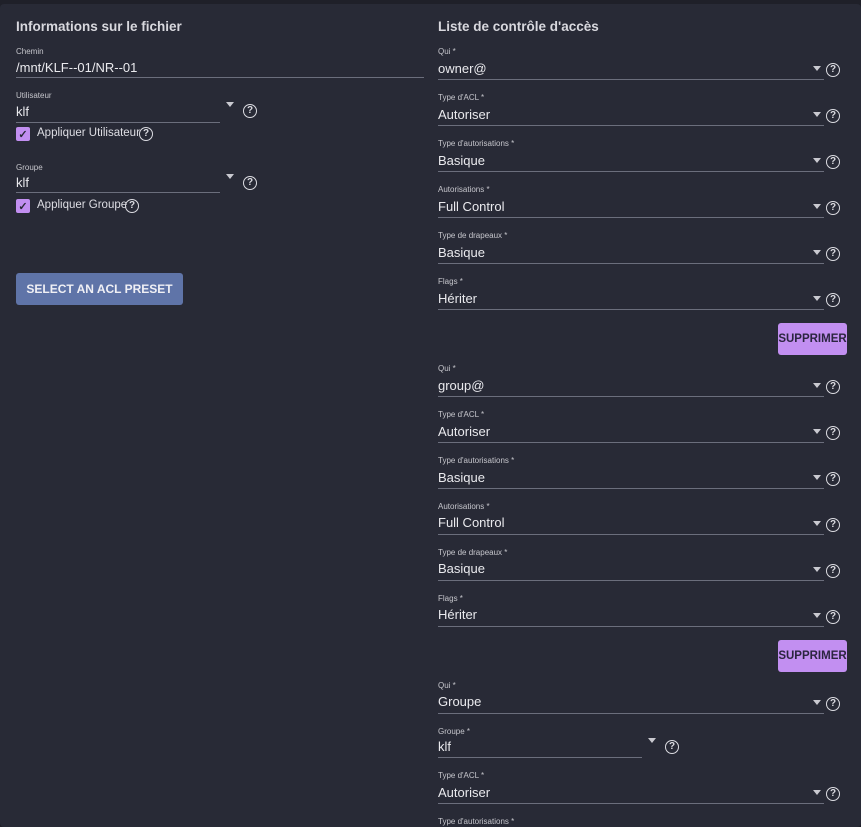 This screenshot has width=861, height=827. I want to click on group-underline, so click(118, 192).